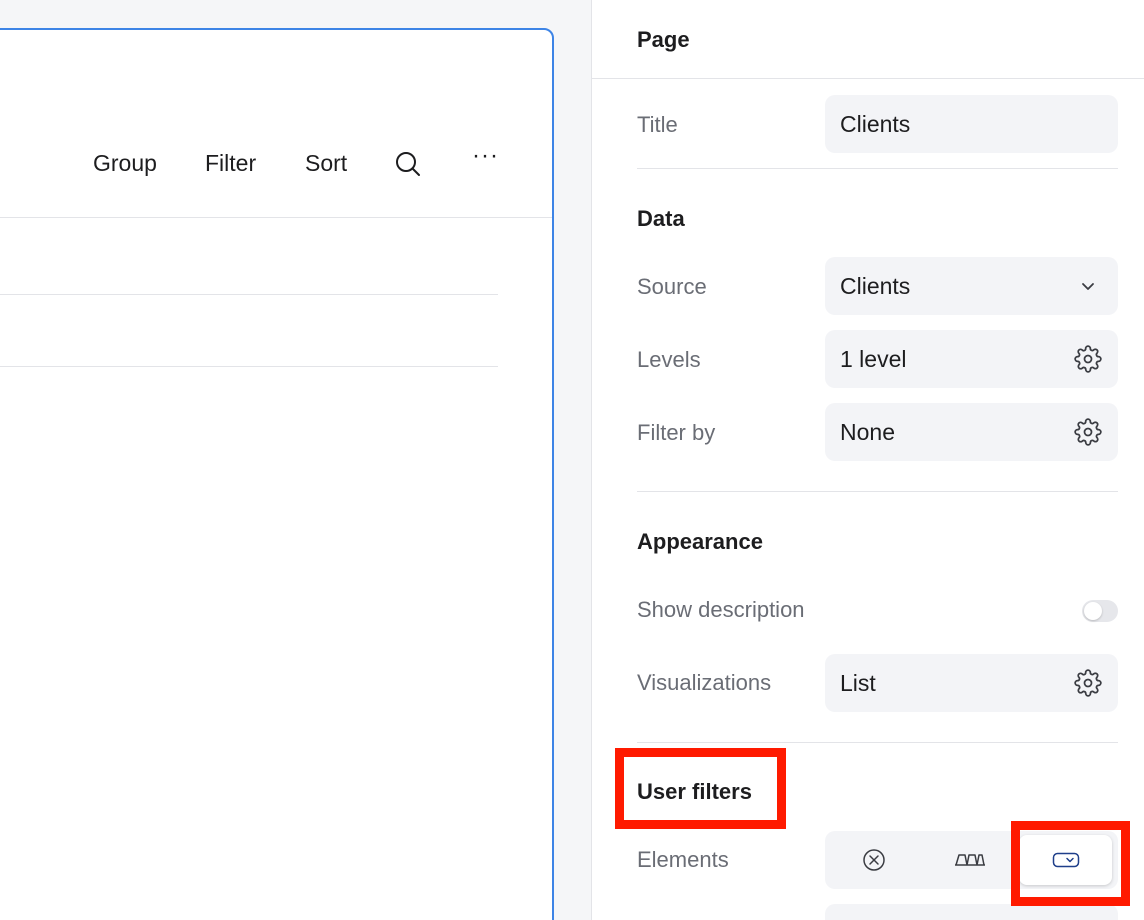 The height and width of the screenshot is (920, 1144). What do you see at coordinates (867, 432) in the screenshot?
I see `filter-by-value: None` at bounding box center [867, 432].